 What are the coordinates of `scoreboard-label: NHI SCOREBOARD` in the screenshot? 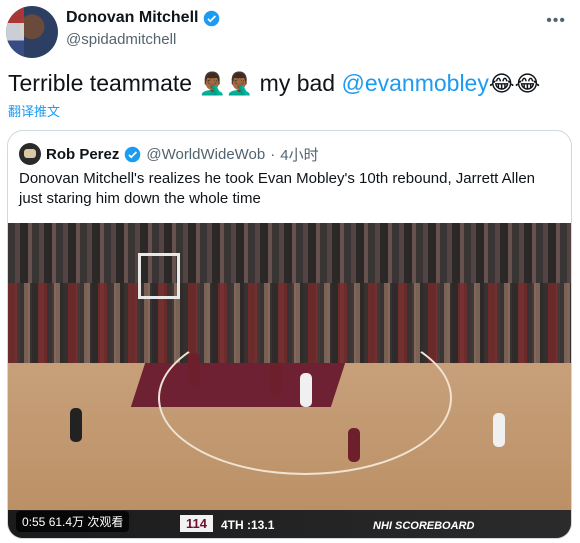 It's located at (424, 526).